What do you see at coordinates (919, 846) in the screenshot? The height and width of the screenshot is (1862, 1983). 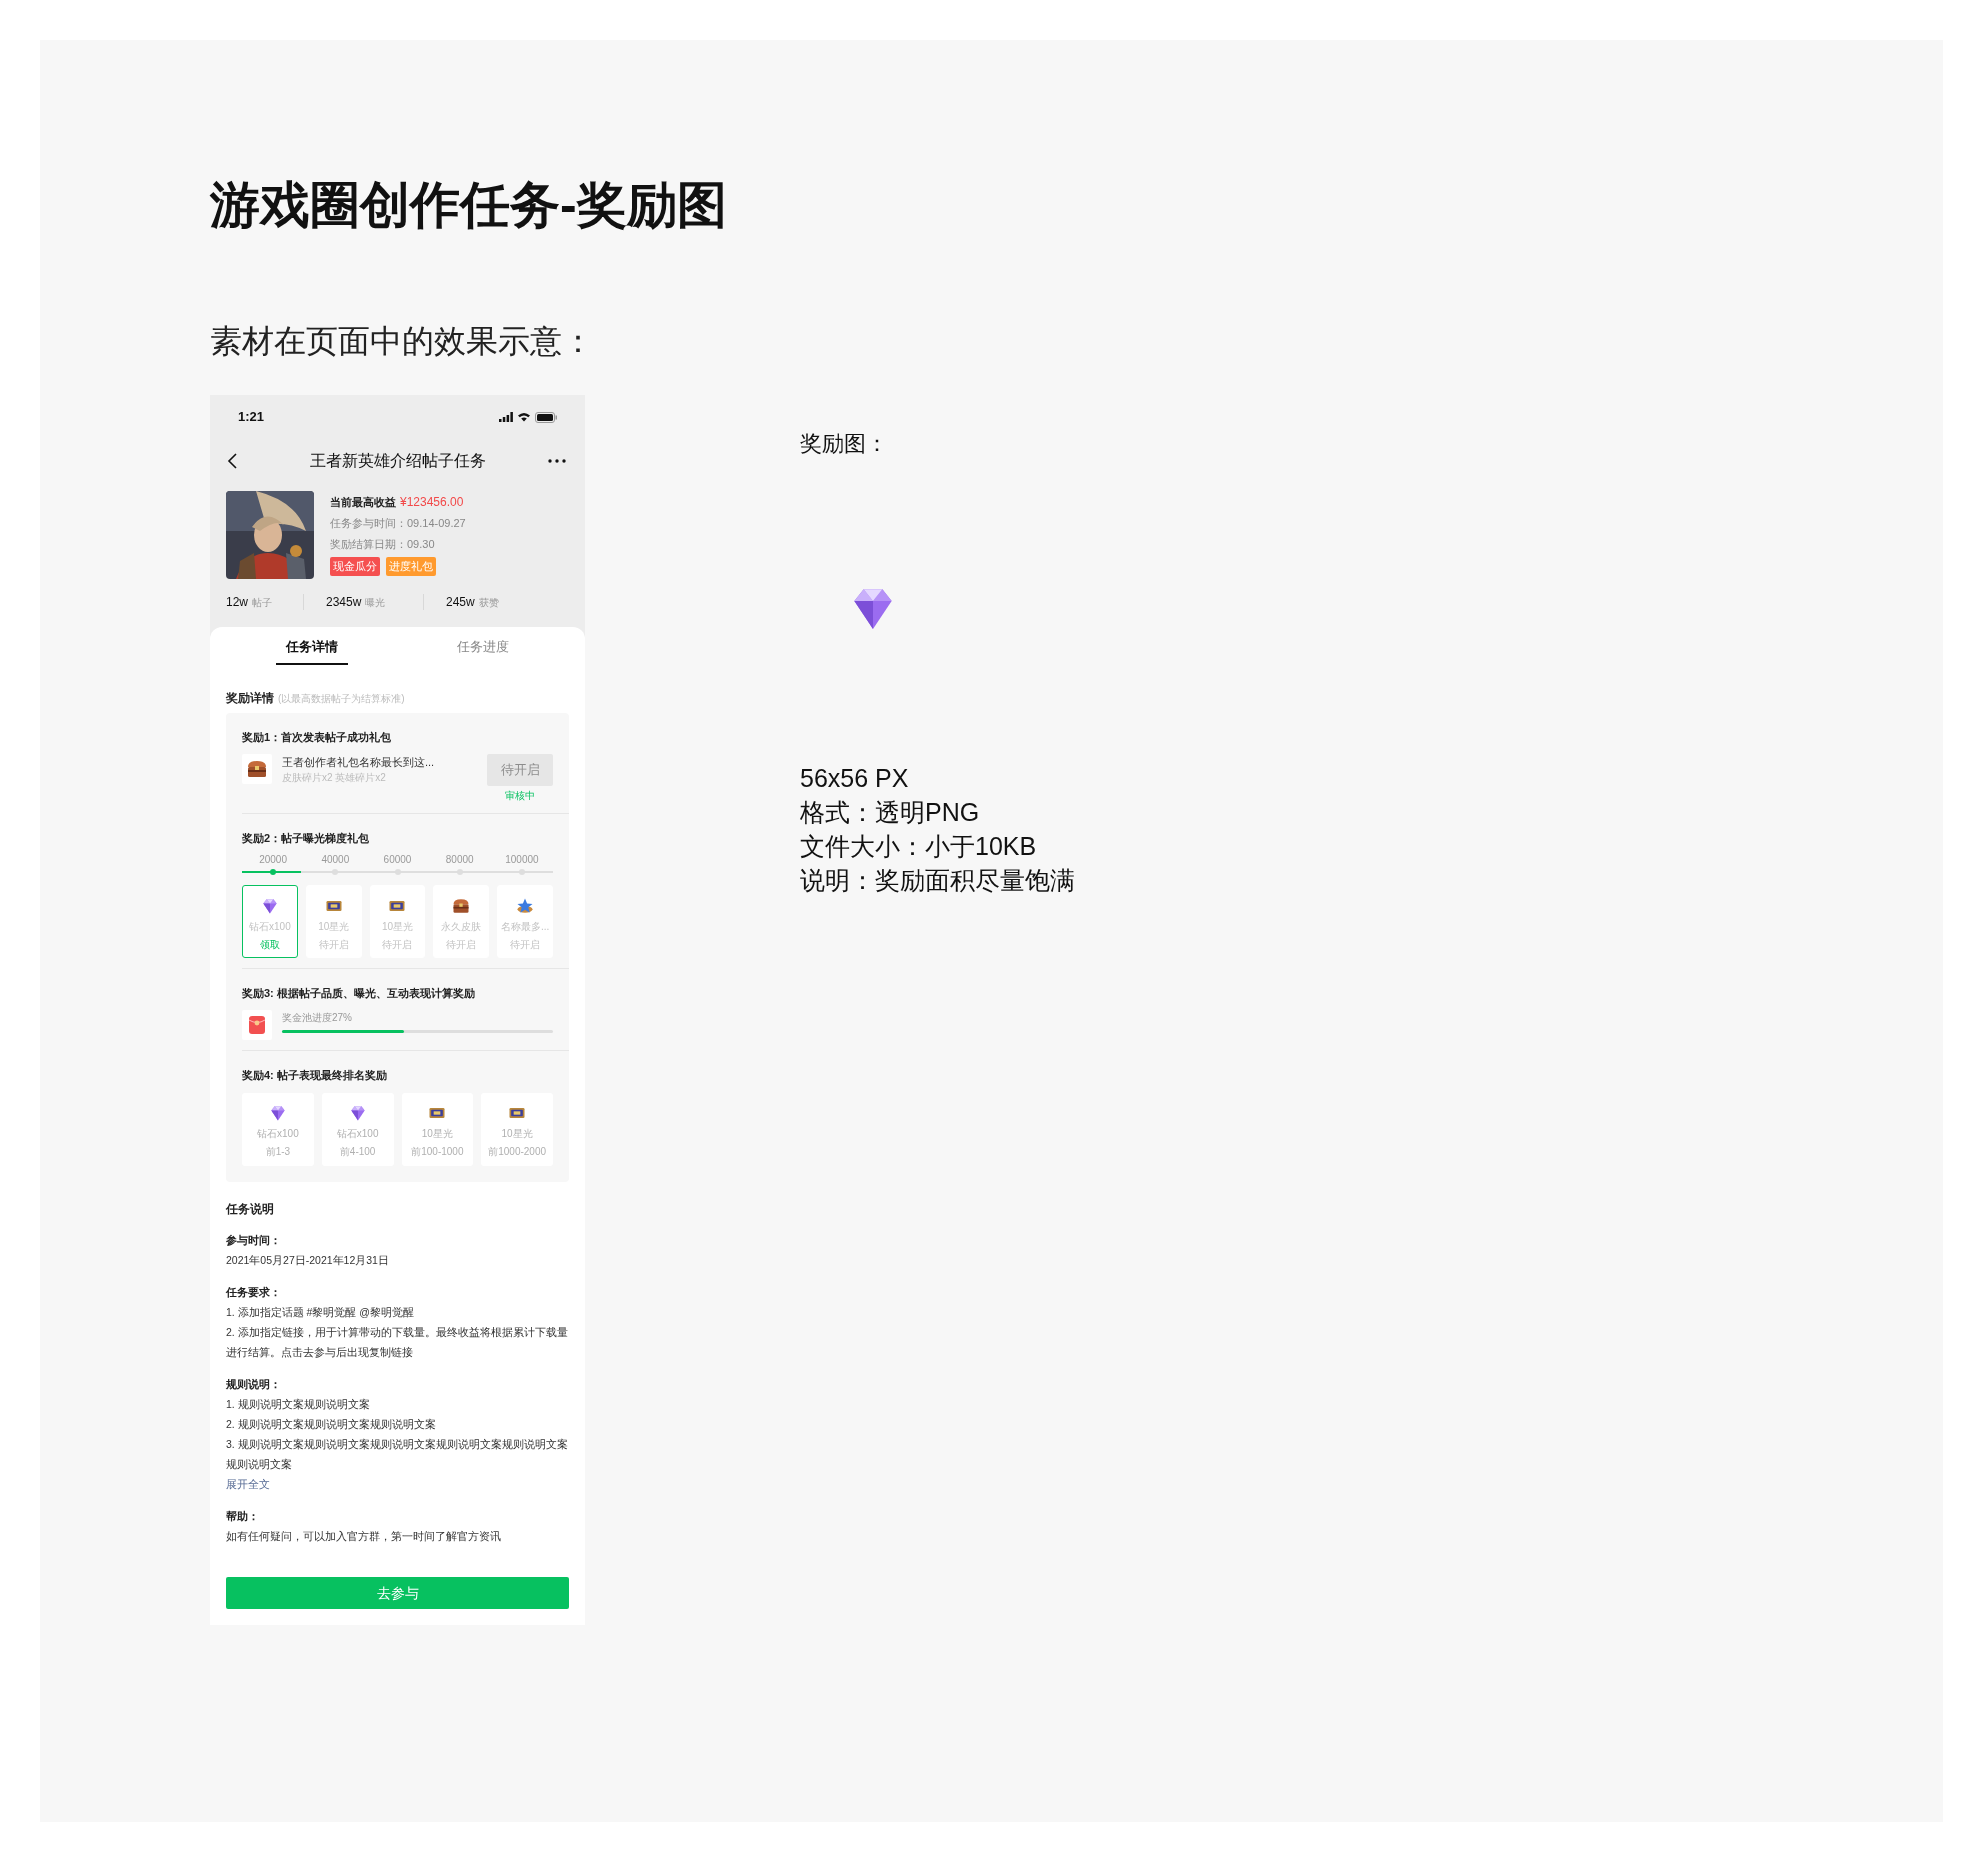 I see `spec-line: 文件大小：小于10KB` at bounding box center [919, 846].